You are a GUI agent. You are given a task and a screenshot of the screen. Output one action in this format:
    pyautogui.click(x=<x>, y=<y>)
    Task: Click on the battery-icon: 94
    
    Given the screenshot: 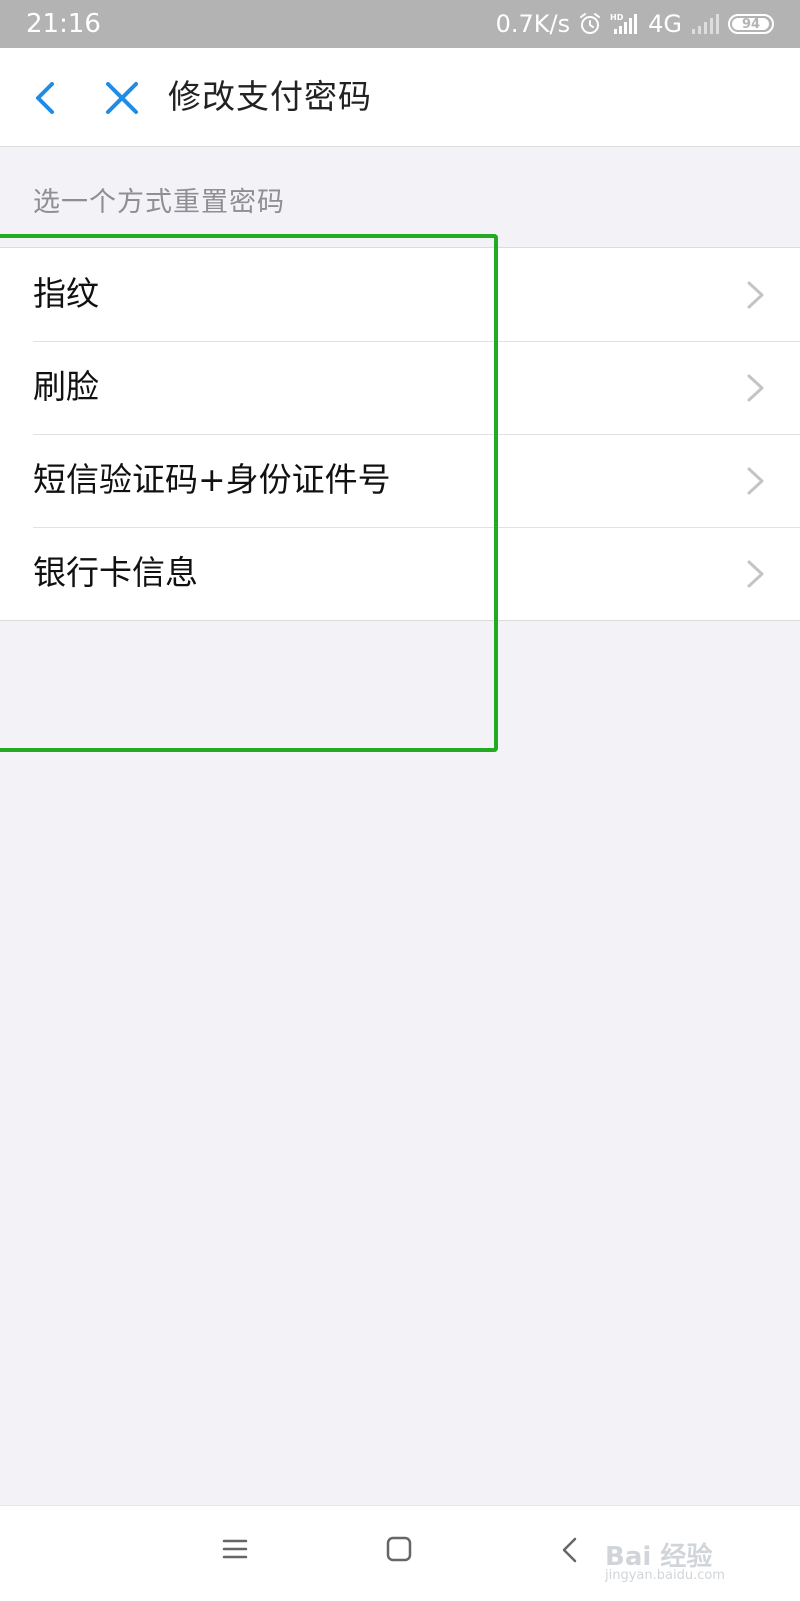 What is the action you would take?
    pyautogui.click(x=751, y=24)
    